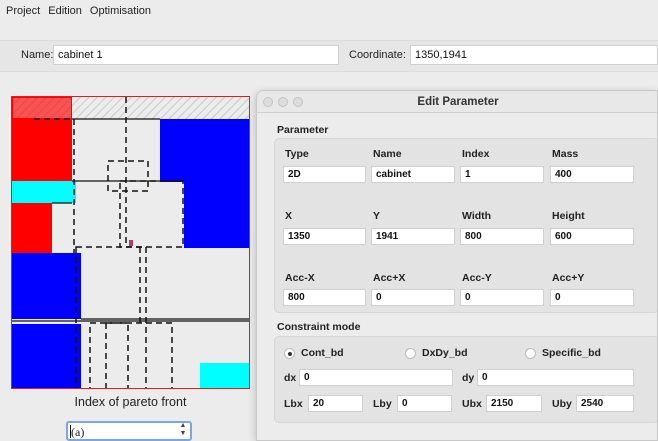 Image resolution: width=658 pixels, height=441 pixels. I want to click on ubx-field: 2150, so click(514, 403).